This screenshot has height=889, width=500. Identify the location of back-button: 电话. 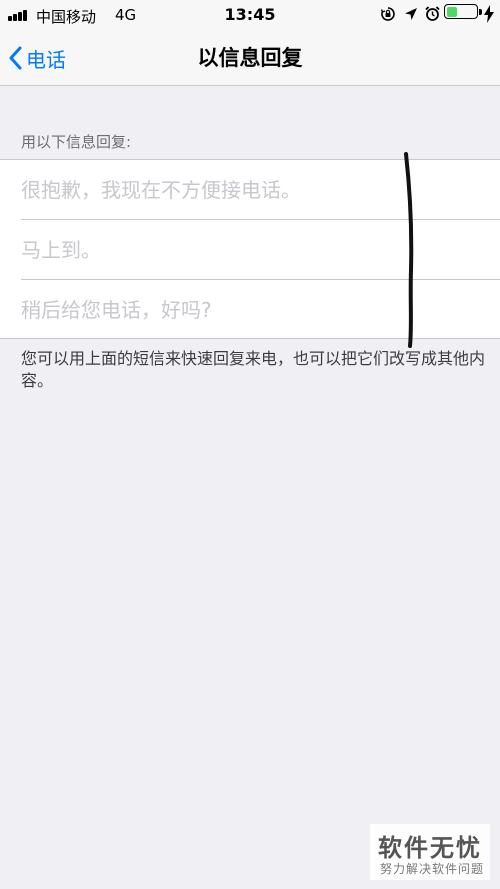
(37, 58).